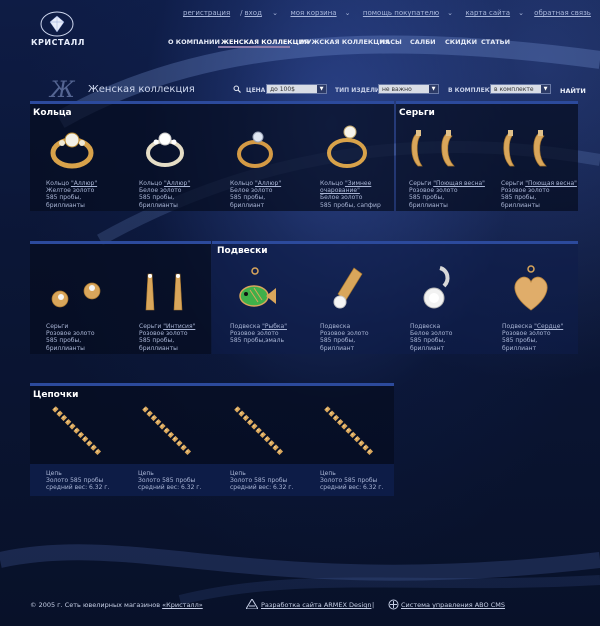 The width and height of the screenshot is (600, 626). What do you see at coordinates (495, 42) in the screenshot?
I see `nav-articles: СТАТЬИ` at bounding box center [495, 42].